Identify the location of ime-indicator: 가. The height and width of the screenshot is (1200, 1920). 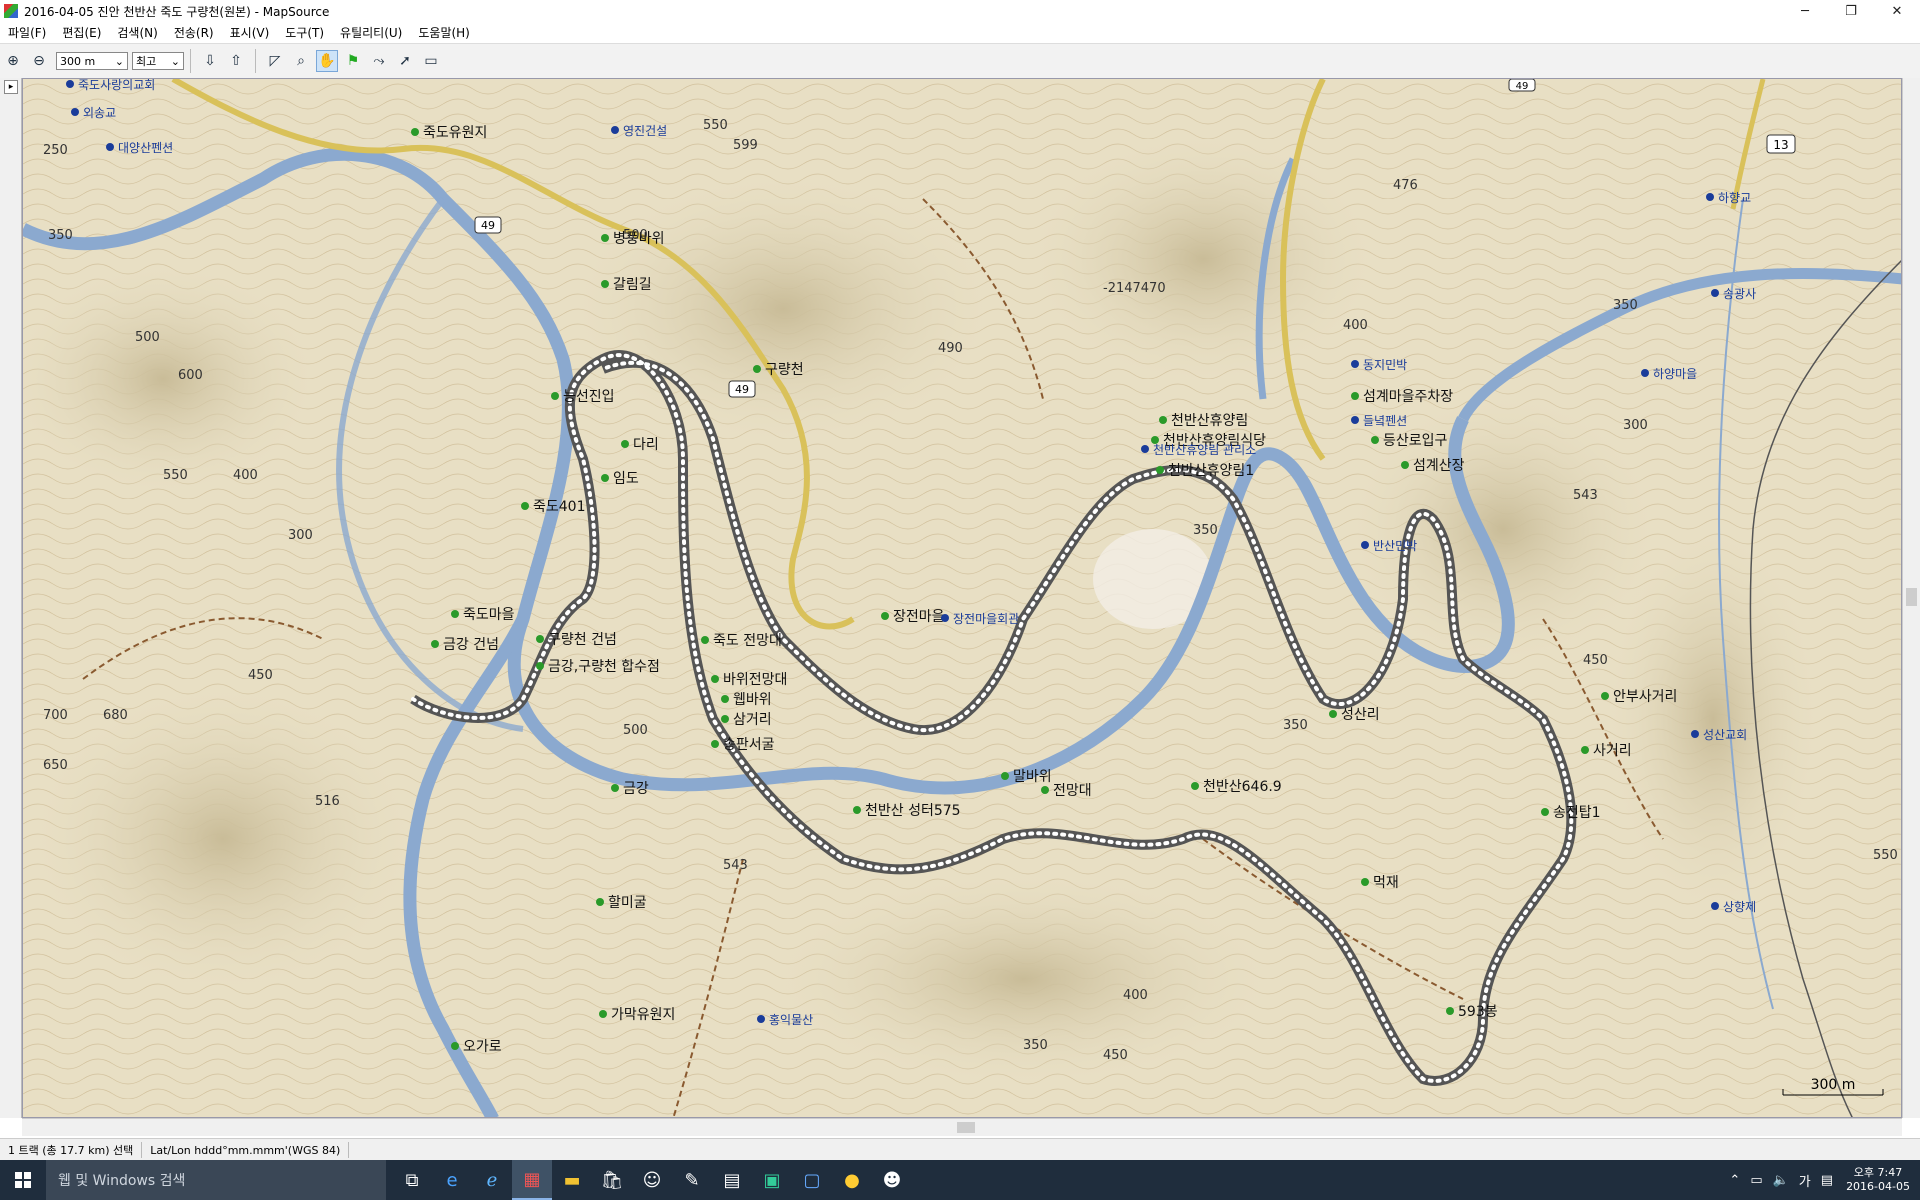
(1805, 1180).